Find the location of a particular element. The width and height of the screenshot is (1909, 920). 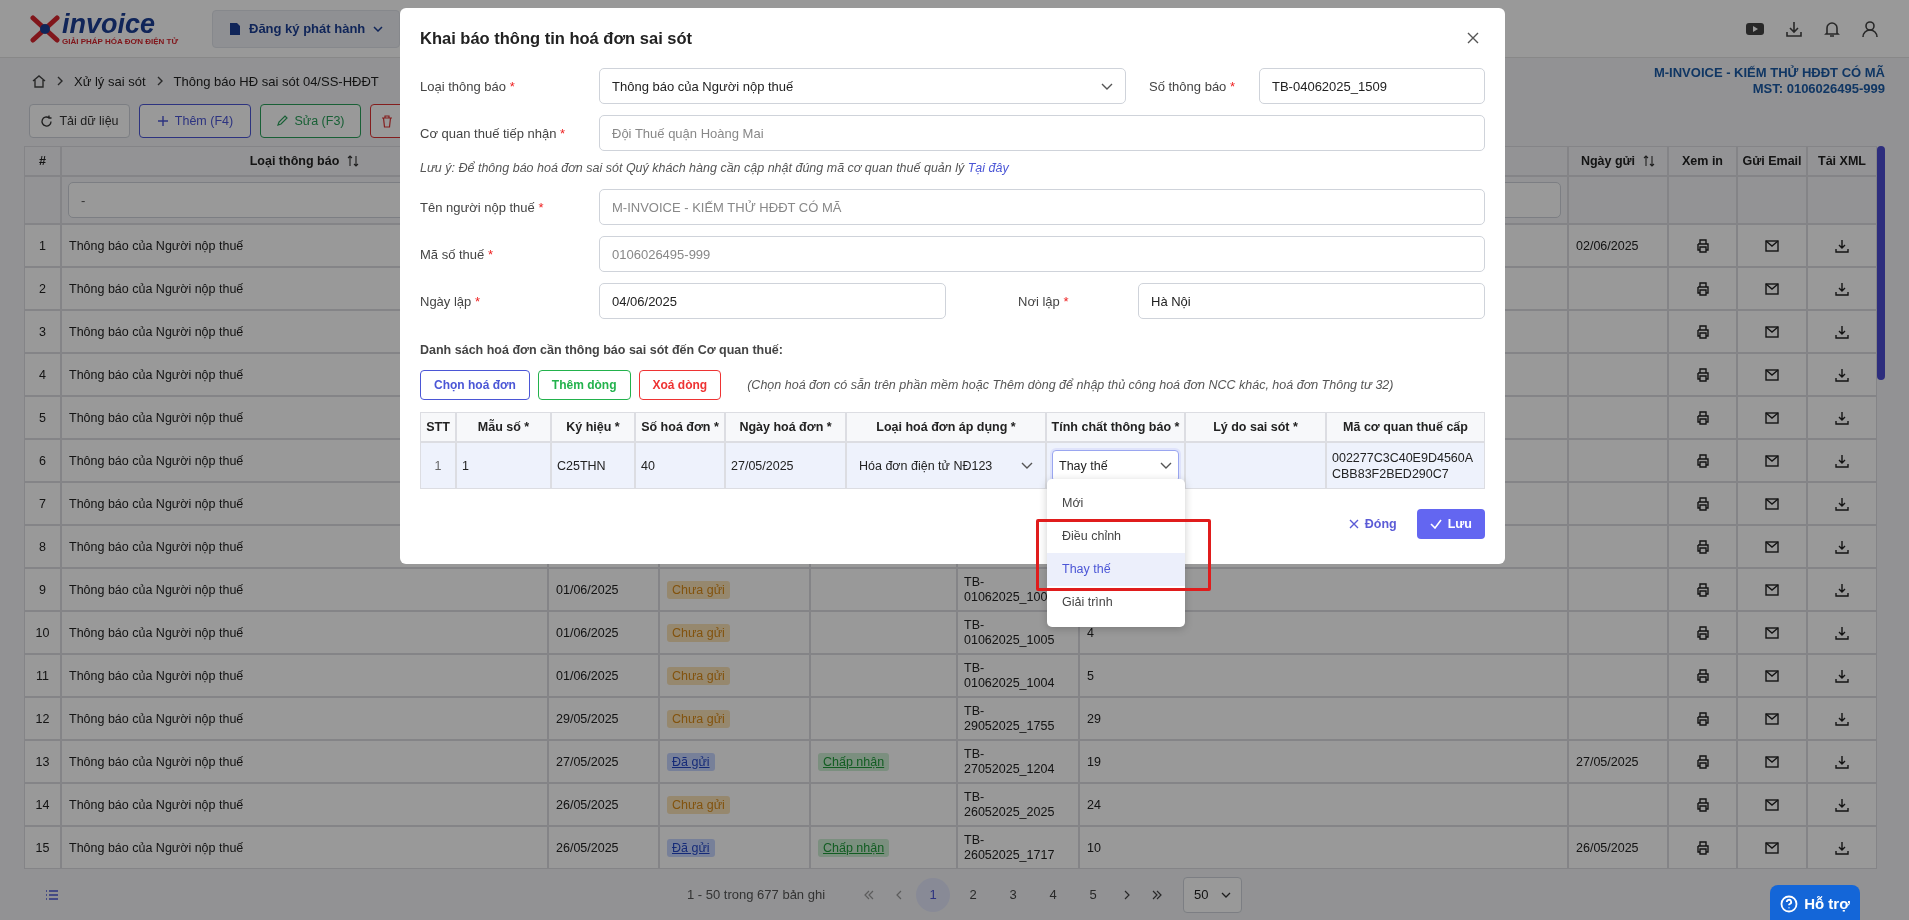

edit-button: Sửa (F3) is located at coordinates (310, 121).